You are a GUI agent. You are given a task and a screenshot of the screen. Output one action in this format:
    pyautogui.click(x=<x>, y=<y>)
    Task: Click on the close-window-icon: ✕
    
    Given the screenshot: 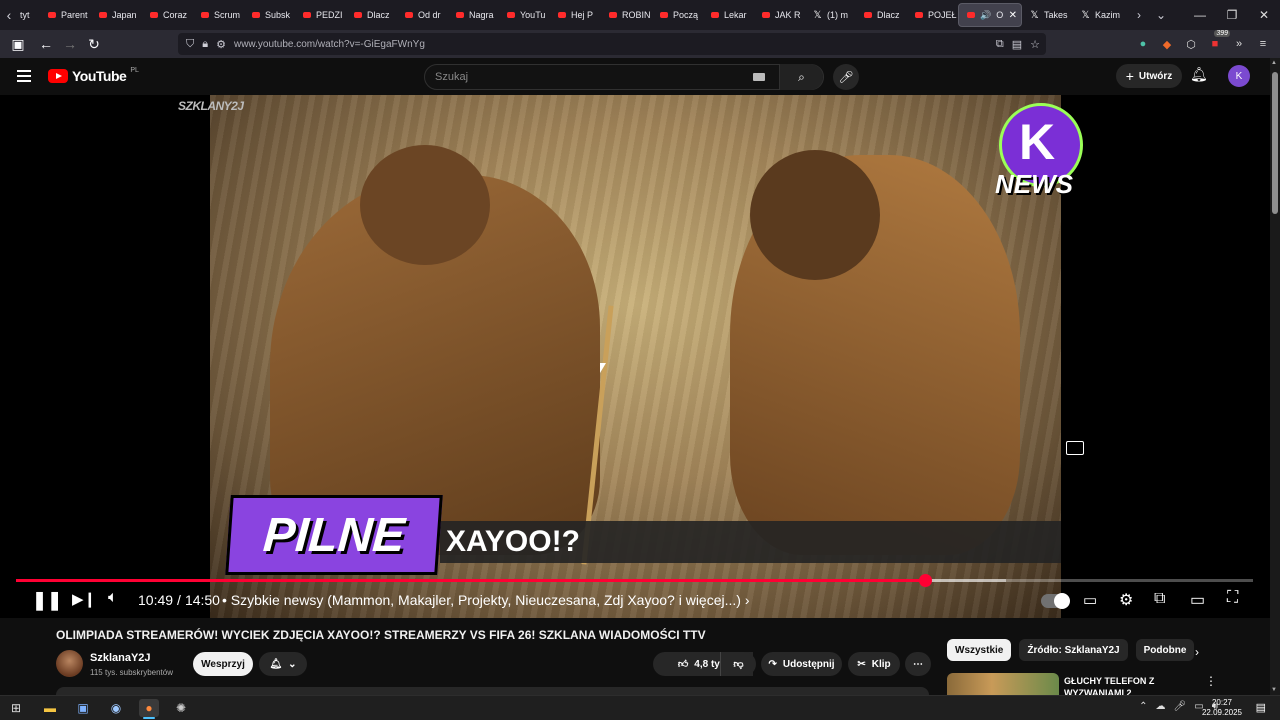 What is the action you would take?
    pyautogui.click(x=1264, y=15)
    